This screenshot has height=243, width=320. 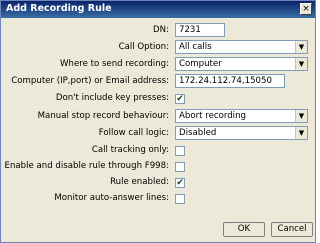 I want to click on call-tracking-only-checkbox, so click(x=180, y=151).